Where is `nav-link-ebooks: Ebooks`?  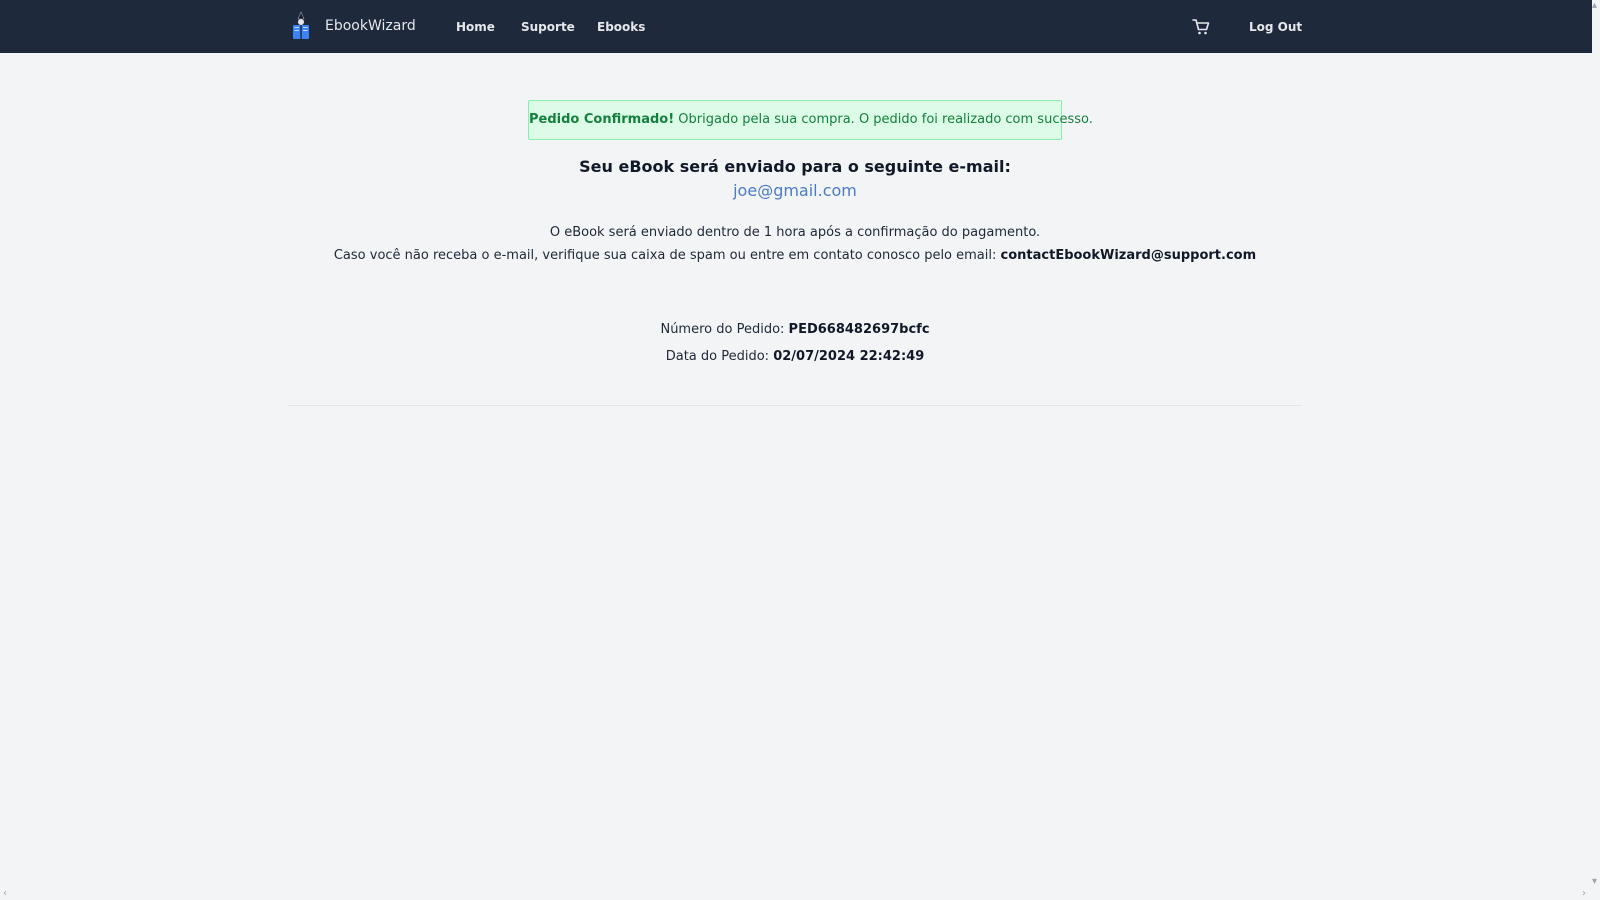
nav-link-ebooks: Ebooks is located at coordinates (621, 27).